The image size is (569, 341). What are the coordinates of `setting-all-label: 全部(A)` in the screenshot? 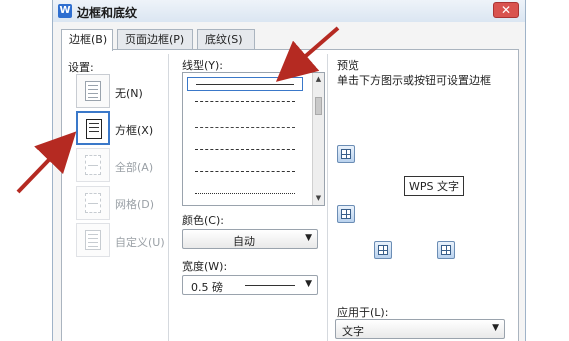 It's located at (134, 167).